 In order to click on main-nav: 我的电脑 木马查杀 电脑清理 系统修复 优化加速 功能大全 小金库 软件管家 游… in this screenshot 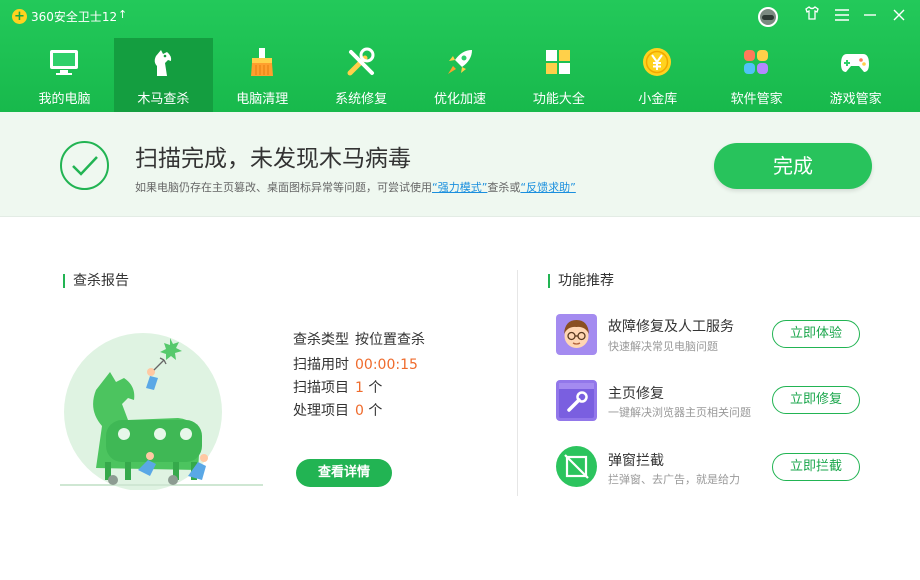, I will do `click(460, 75)`.